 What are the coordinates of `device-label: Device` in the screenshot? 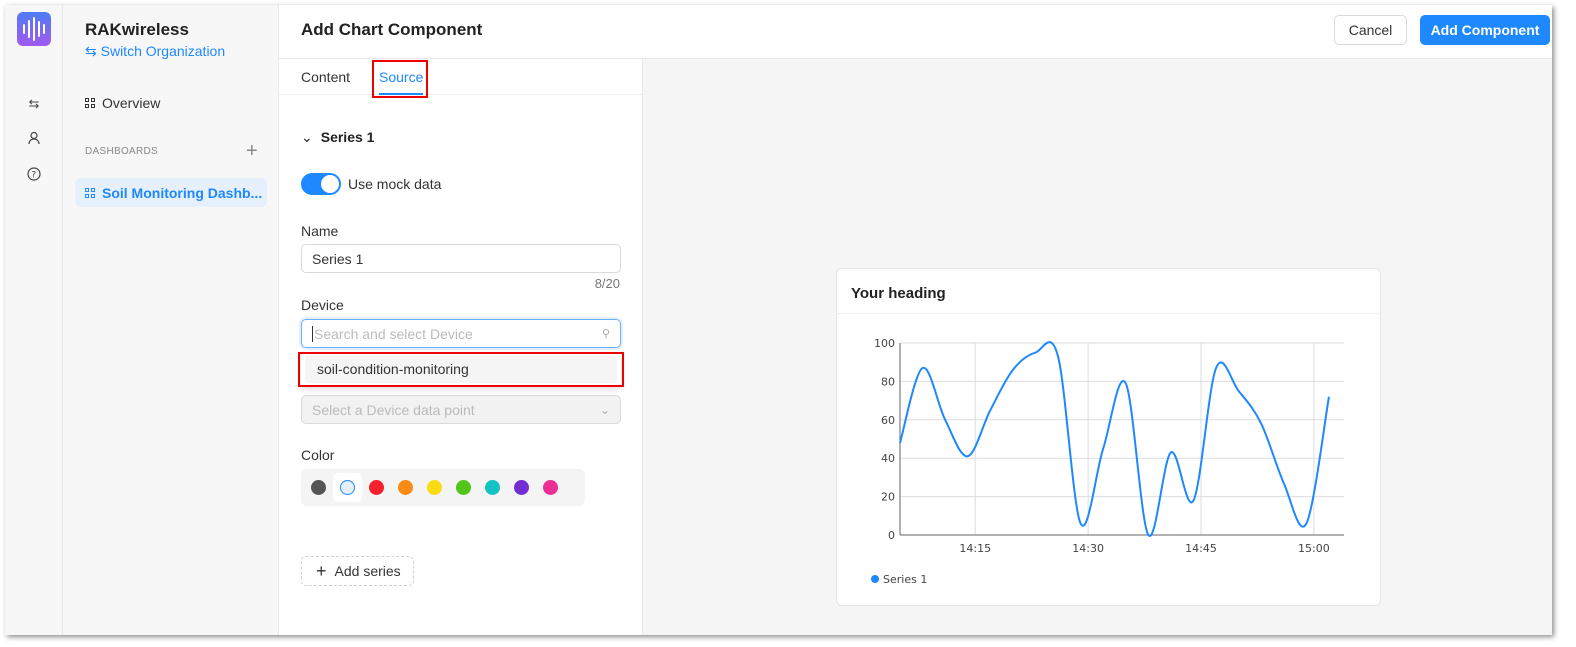 It's located at (322, 305).